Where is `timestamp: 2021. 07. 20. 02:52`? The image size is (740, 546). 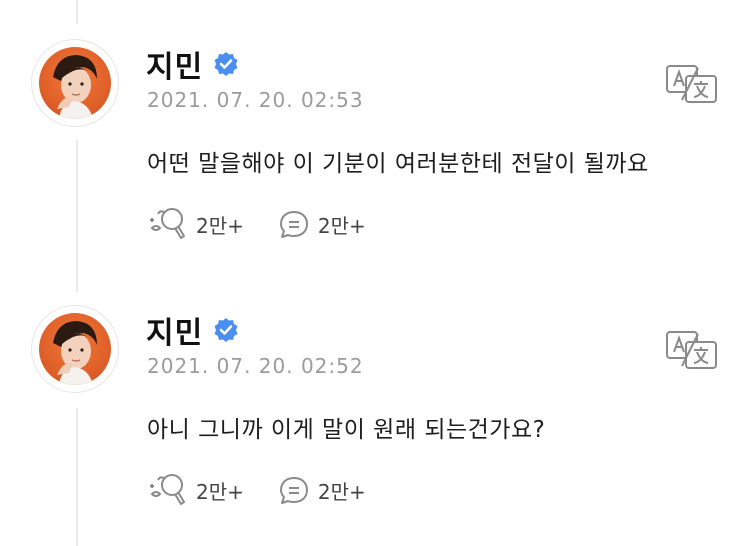 timestamp: 2021. 07. 20. 02:52 is located at coordinates (255, 366).